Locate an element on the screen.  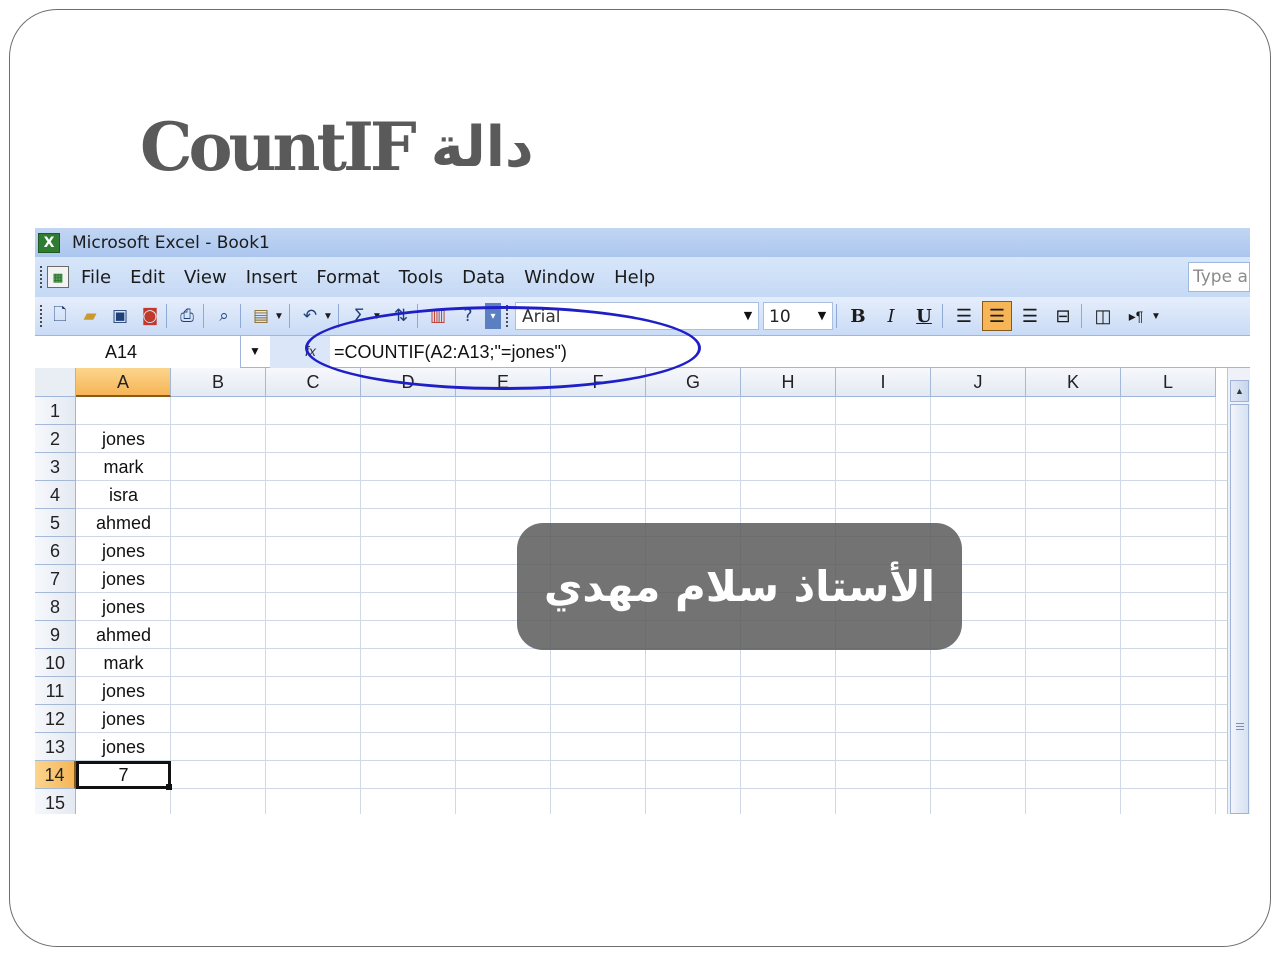
align-center-icon: ☰ is located at coordinates (997, 316).